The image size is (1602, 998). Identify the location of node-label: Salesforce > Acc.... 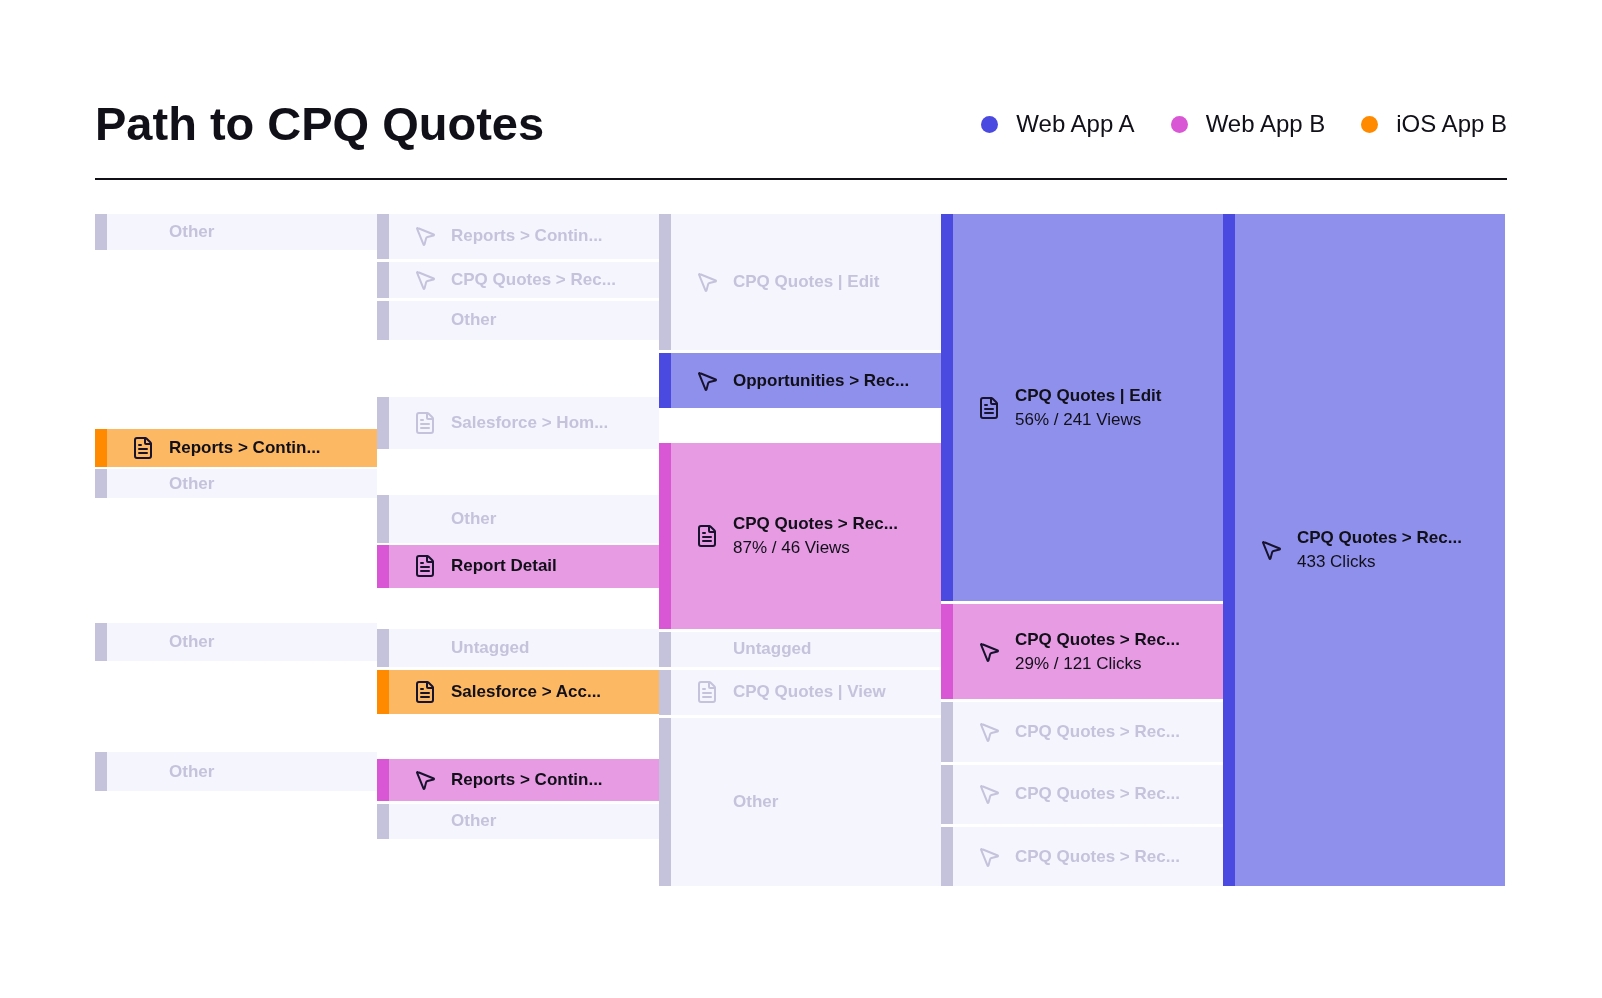
(526, 691).